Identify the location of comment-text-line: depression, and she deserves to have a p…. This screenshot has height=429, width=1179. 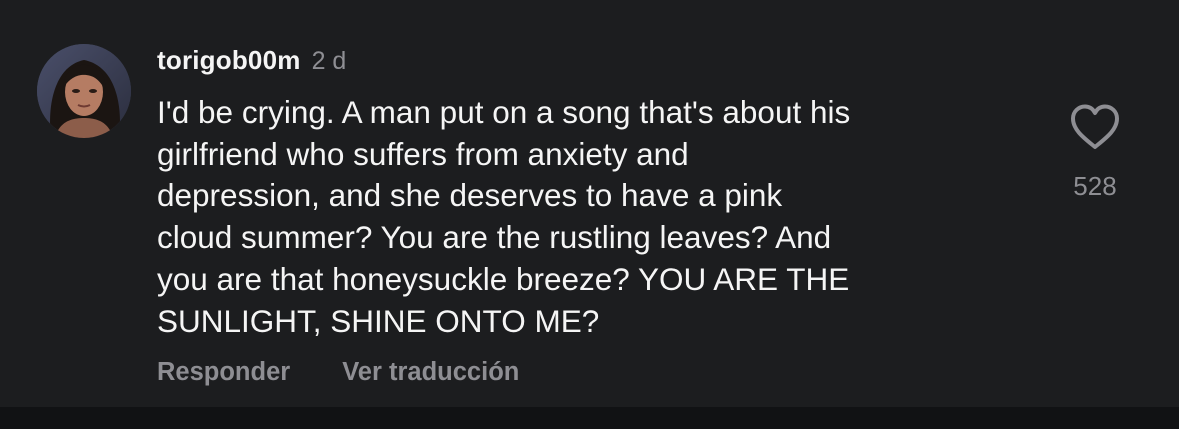
(470, 195).